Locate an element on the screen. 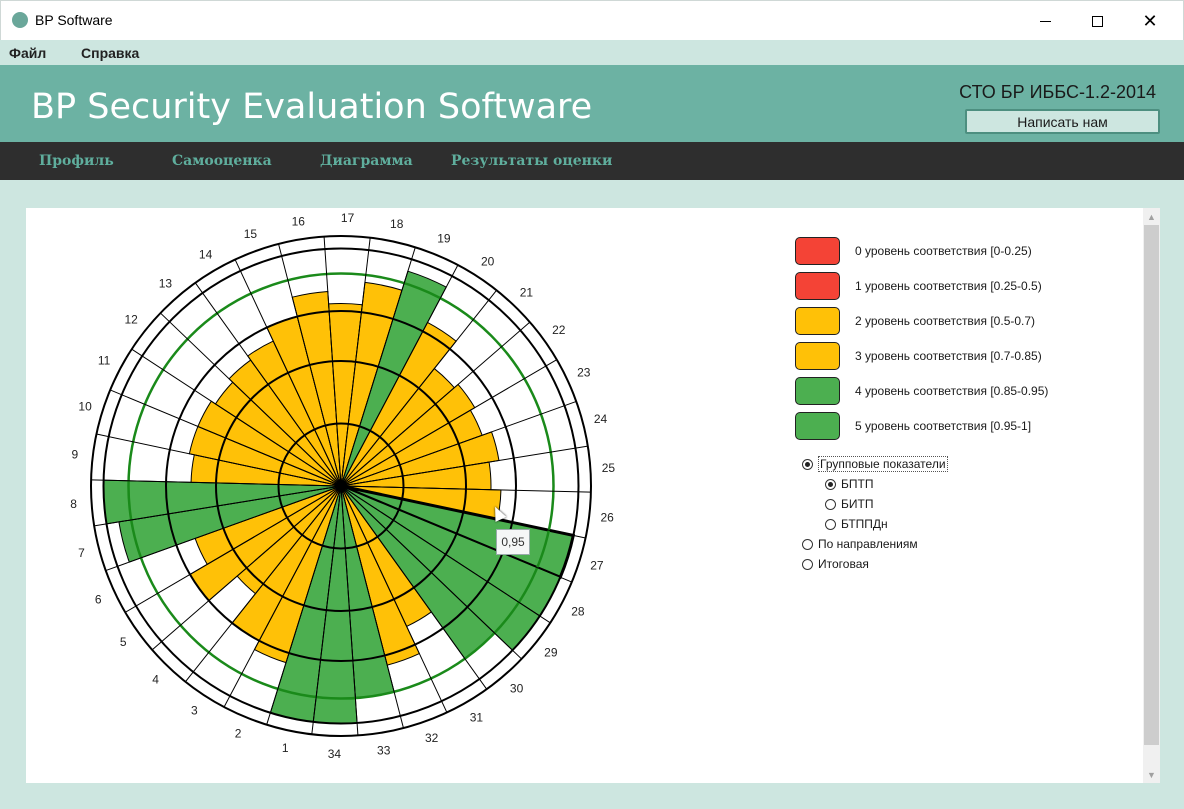 This screenshot has width=1184, height=809. category-label: 5 is located at coordinates (123, 642).